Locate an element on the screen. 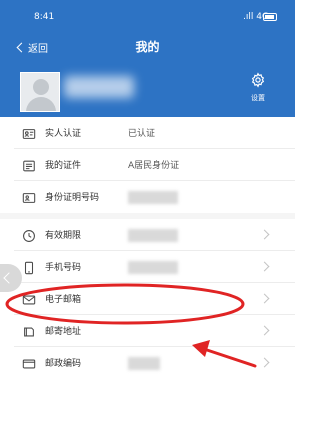  mail-icon is located at coordinates (29, 299).